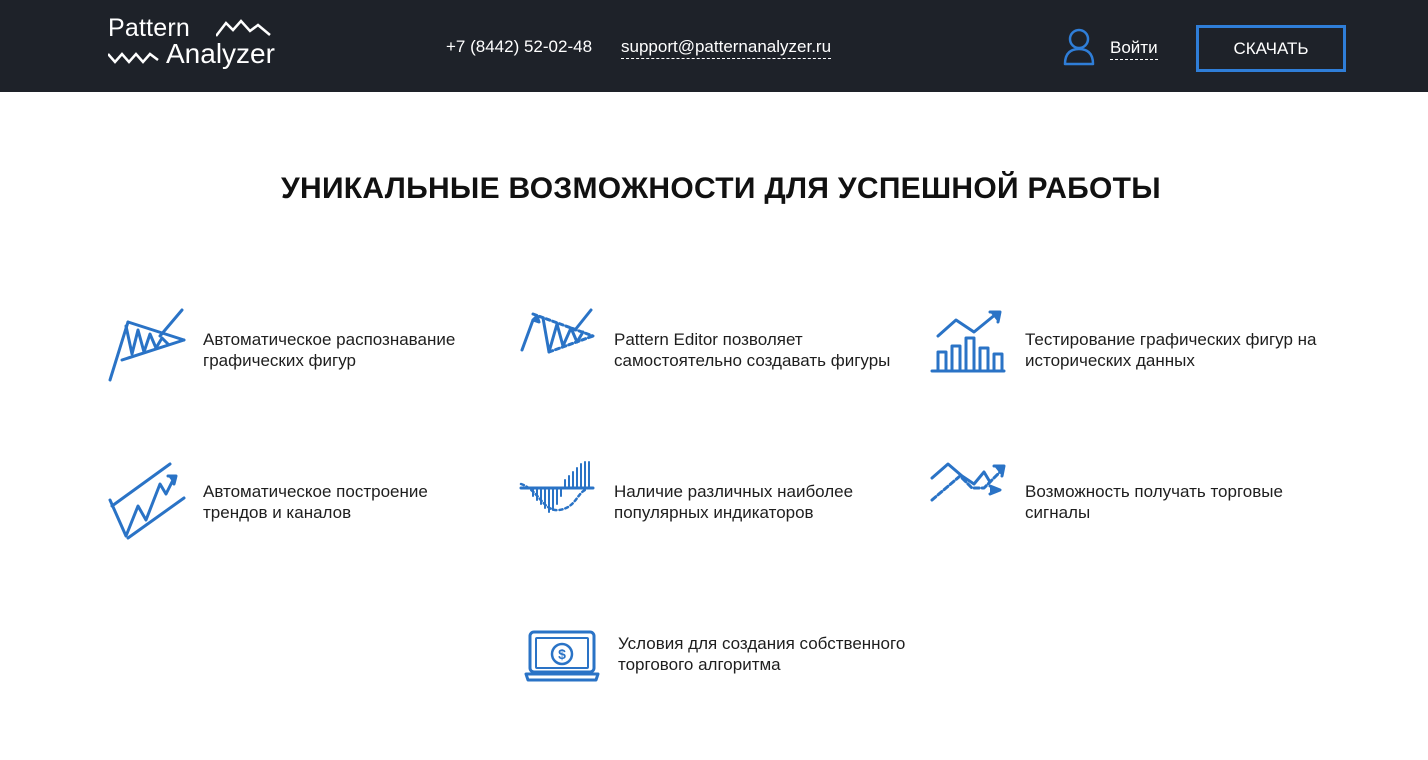 This screenshot has width=1428, height=760. I want to click on feature-line2: сигналы, so click(1058, 512).